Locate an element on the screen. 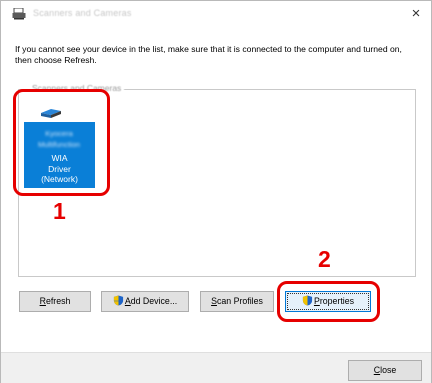  refresh-button: Refresh is located at coordinates (55, 301).